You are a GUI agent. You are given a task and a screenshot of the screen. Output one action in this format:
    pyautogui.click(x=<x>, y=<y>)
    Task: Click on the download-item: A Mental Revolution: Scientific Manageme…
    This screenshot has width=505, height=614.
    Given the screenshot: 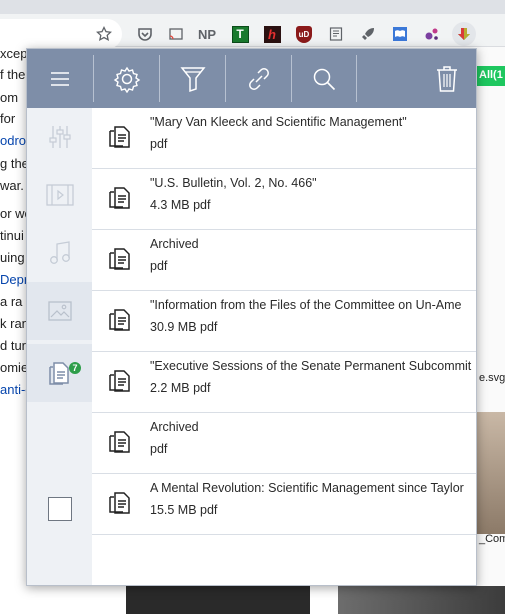 What is the action you would take?
    pyautogui.click(x=284, y=504)
    